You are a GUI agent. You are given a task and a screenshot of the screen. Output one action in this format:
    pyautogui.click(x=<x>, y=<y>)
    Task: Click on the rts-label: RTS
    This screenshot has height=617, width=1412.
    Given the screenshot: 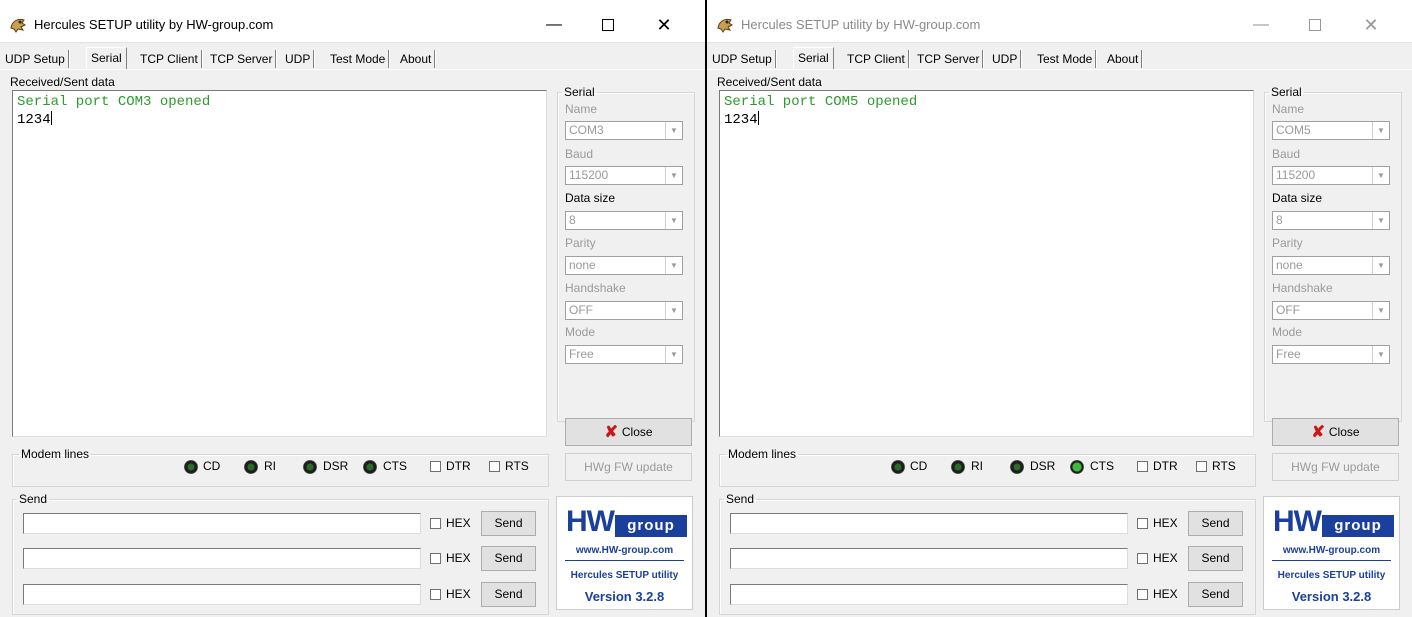 What is the action you would take?
    pyautogui.click(x=517, y=466)
    